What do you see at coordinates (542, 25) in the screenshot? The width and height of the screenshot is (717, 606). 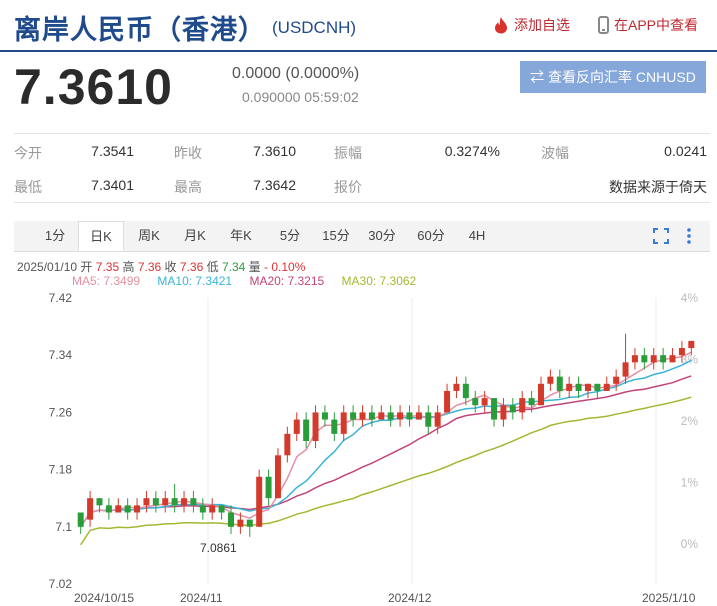 I see `add-watchlist-label: 添加自选` at bounding box center [542, 25].